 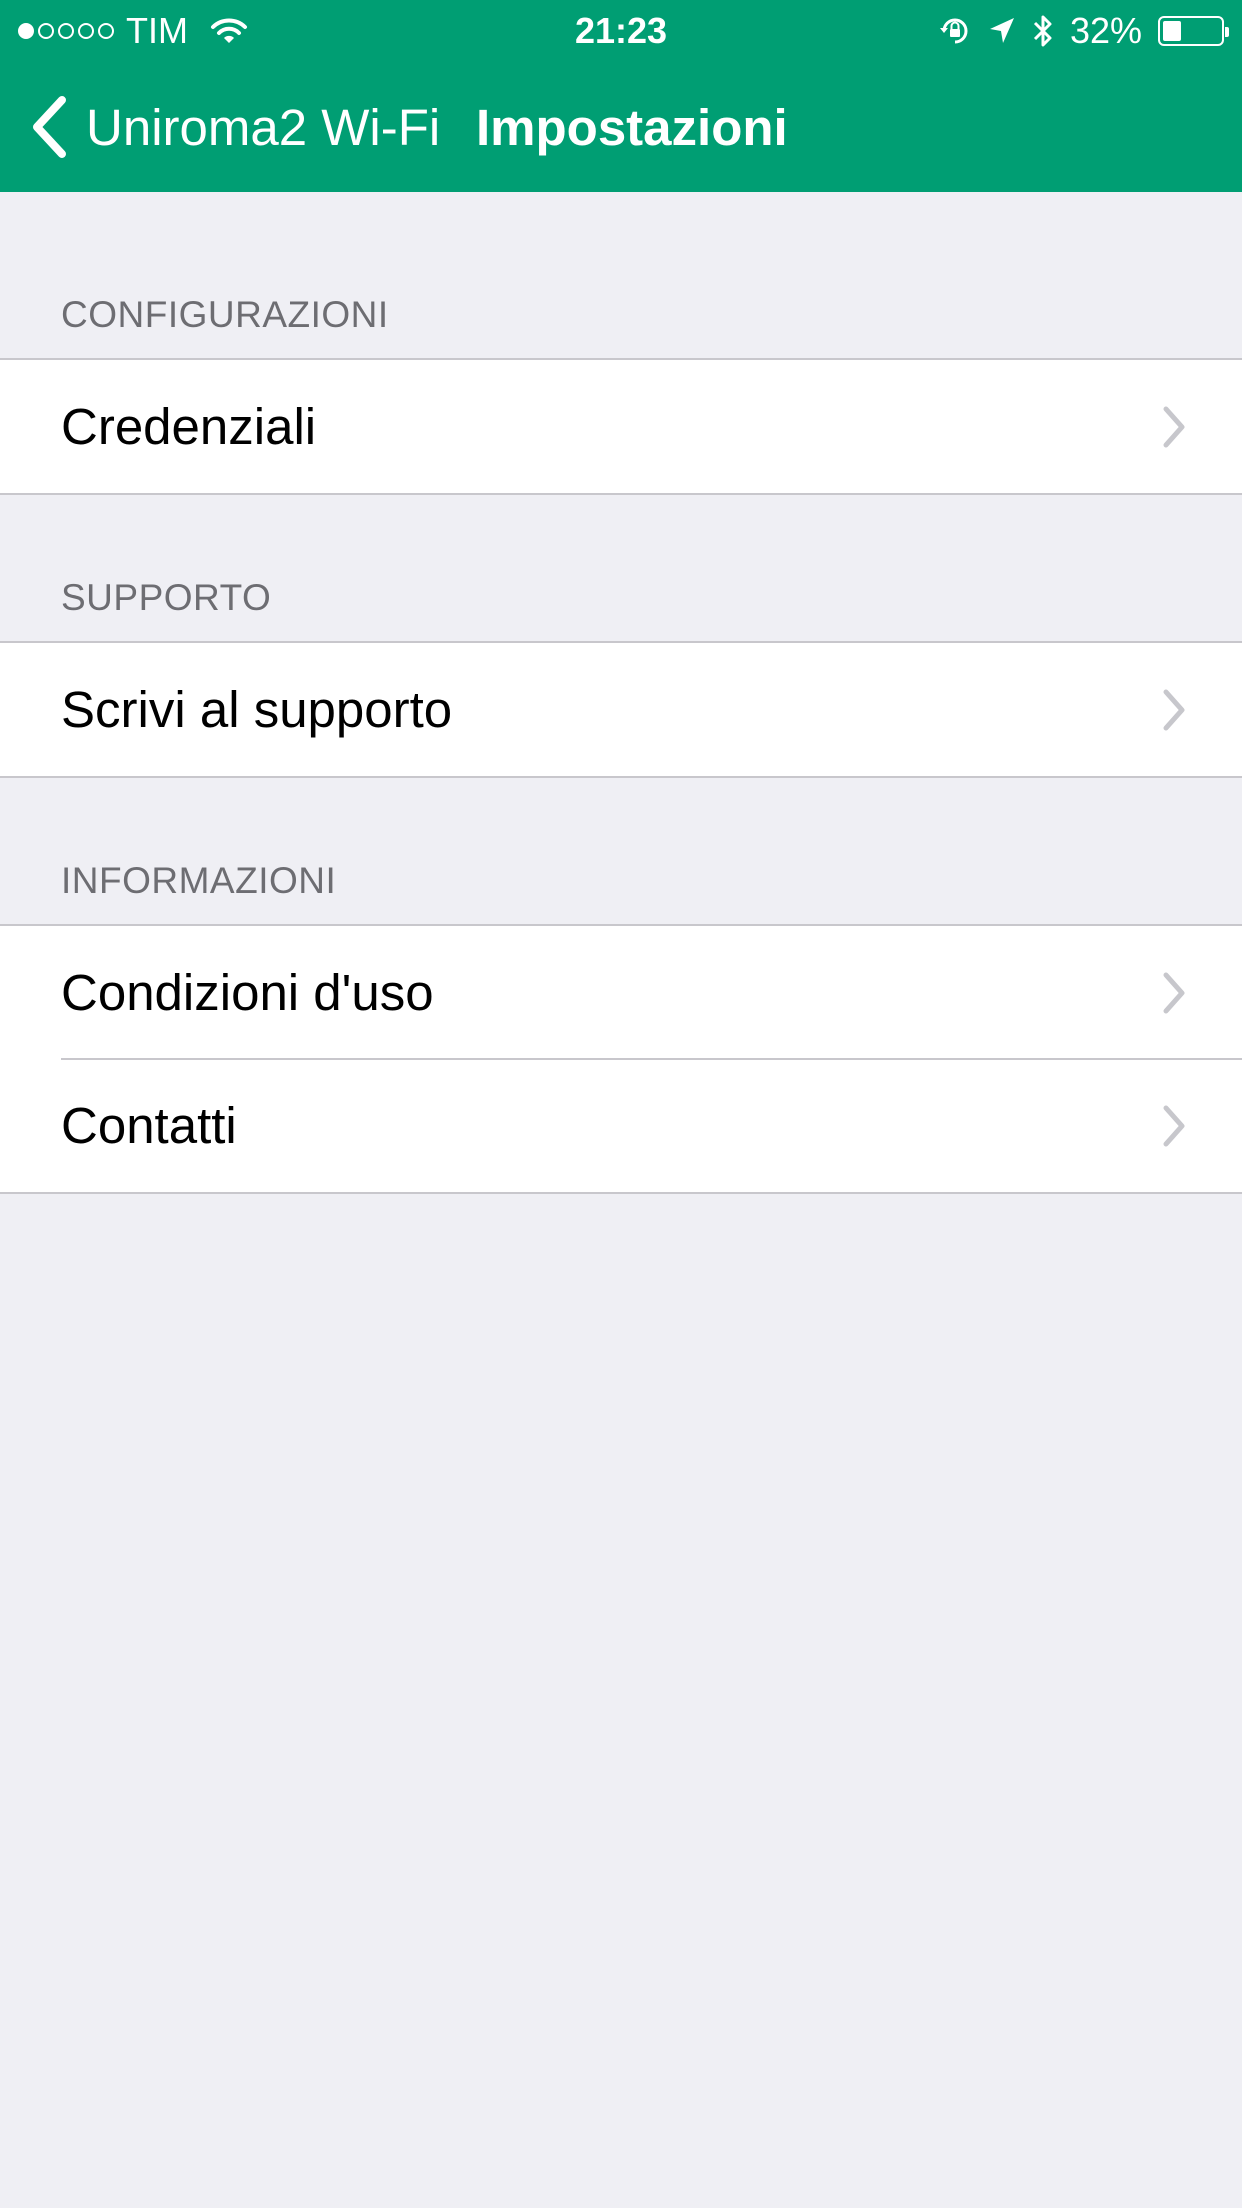 I want to click on row-label: Condizioni d'uso, so click(x=247, y=992).